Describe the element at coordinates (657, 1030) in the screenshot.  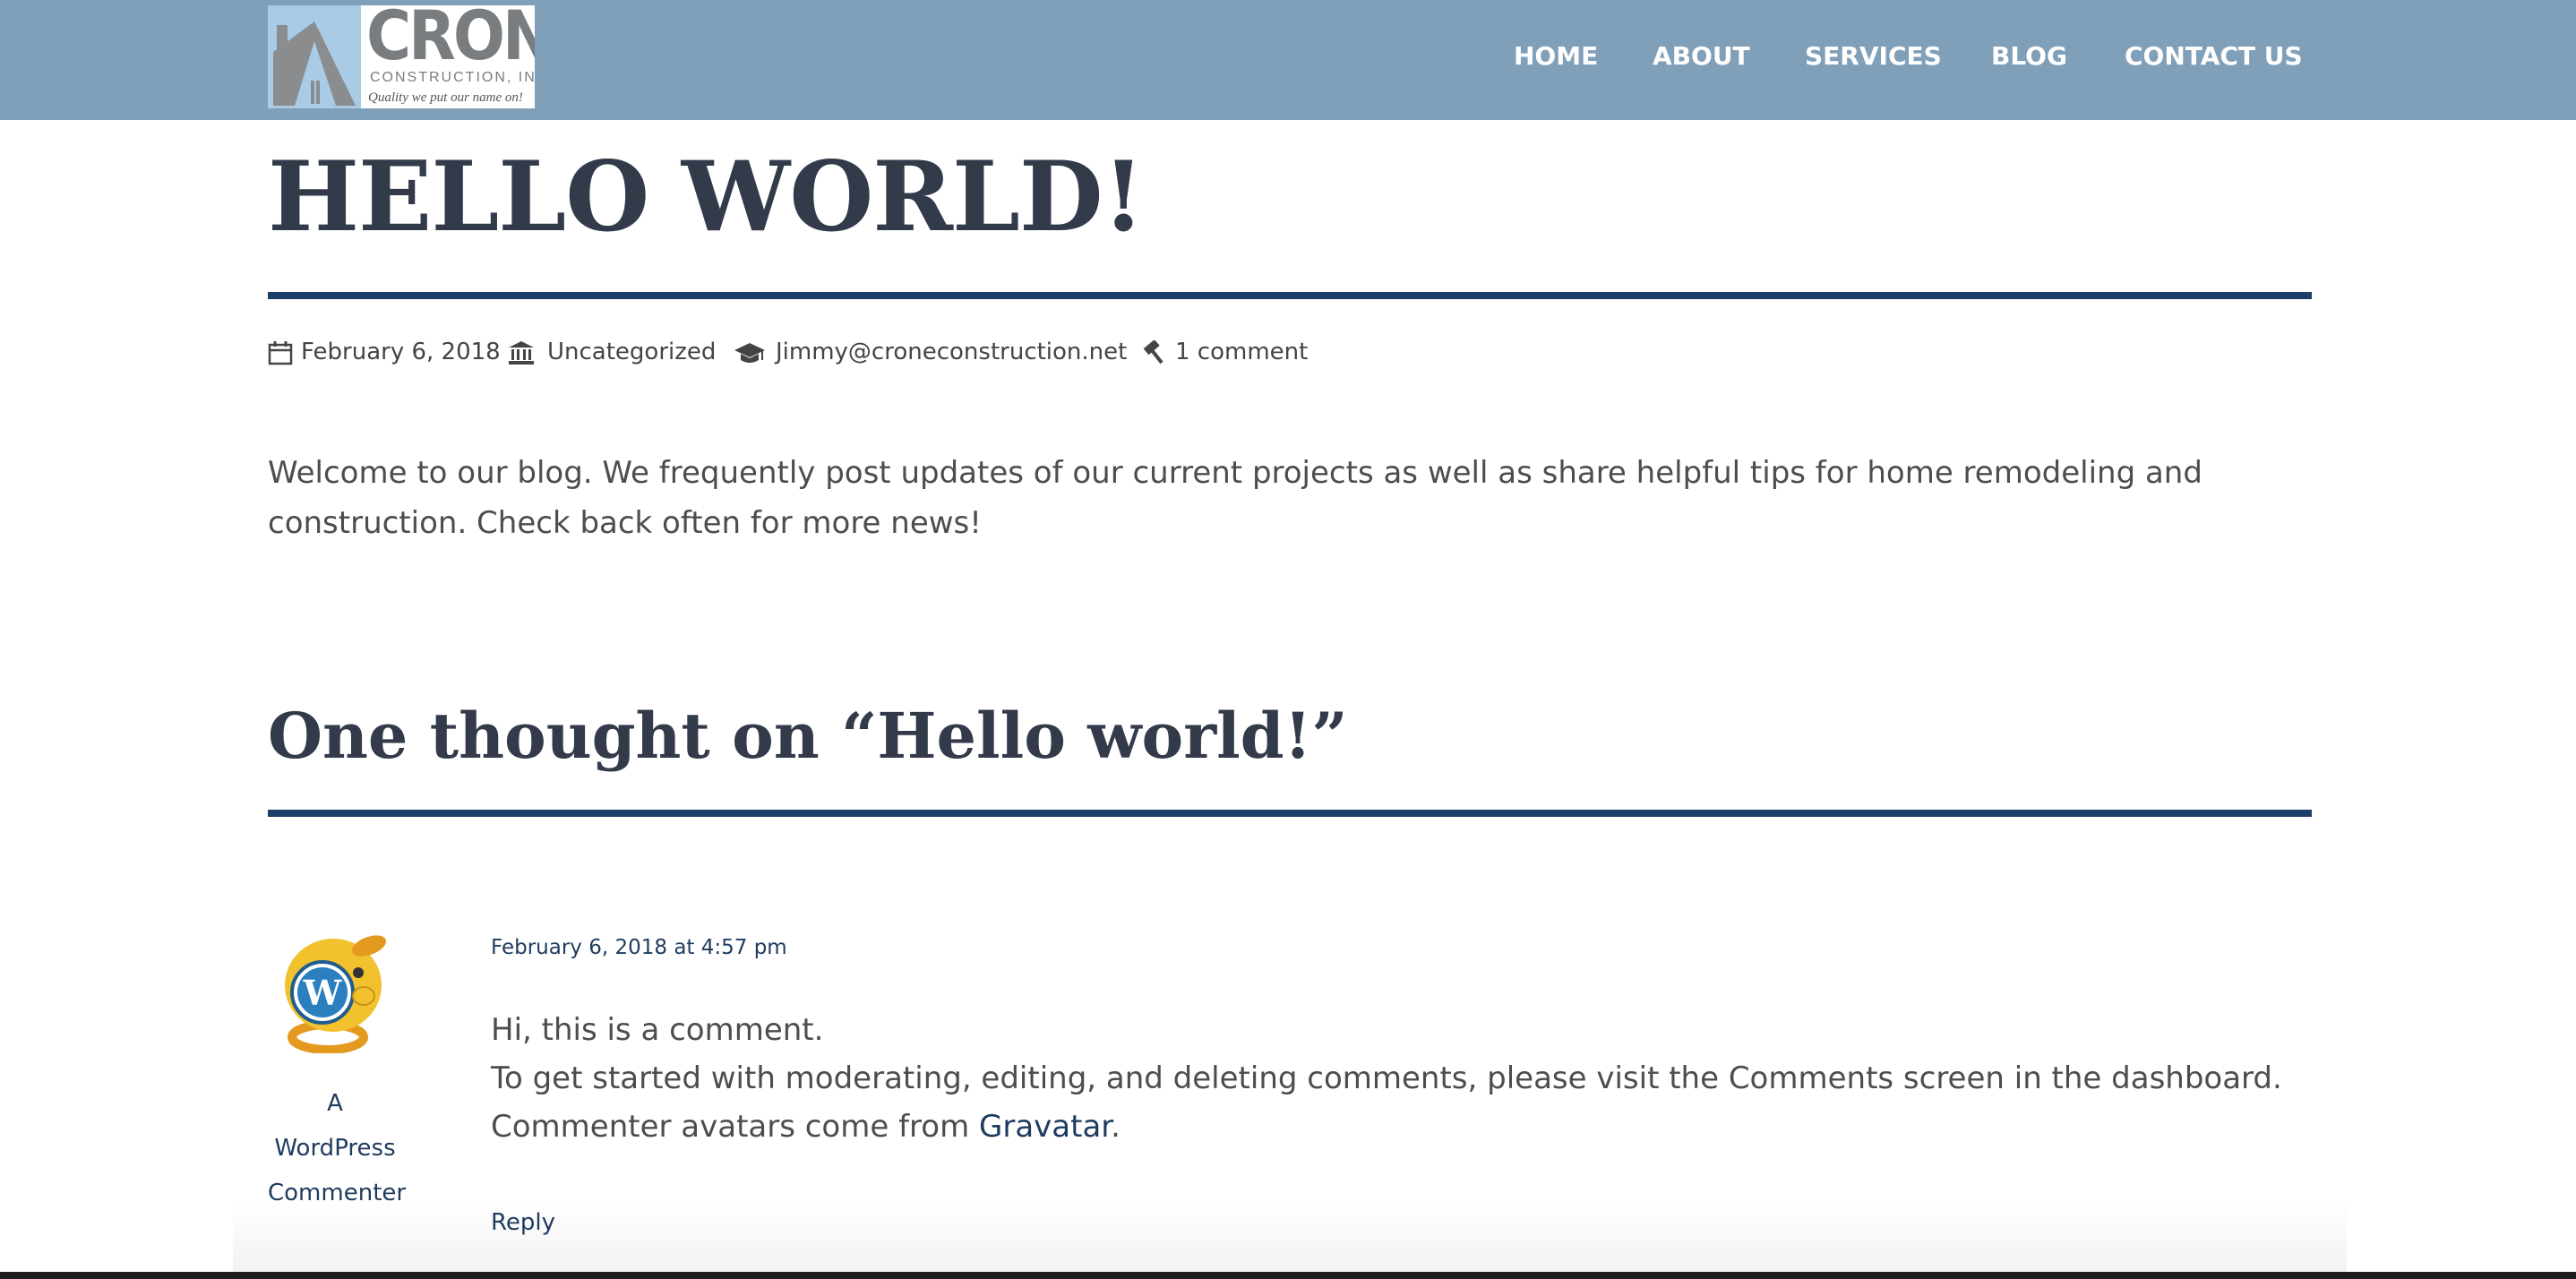
I see `comment-line: Hi, this is a comment.` at that location.